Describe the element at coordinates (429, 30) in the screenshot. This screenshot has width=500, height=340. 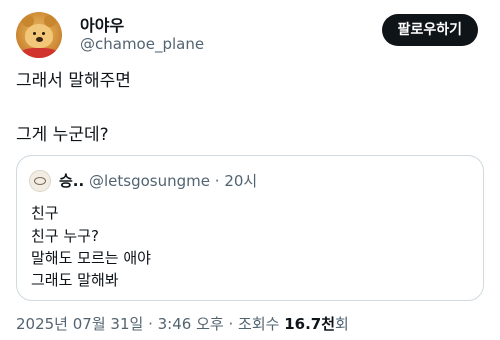
I see `follow-button: 팔로우하기` at that location.